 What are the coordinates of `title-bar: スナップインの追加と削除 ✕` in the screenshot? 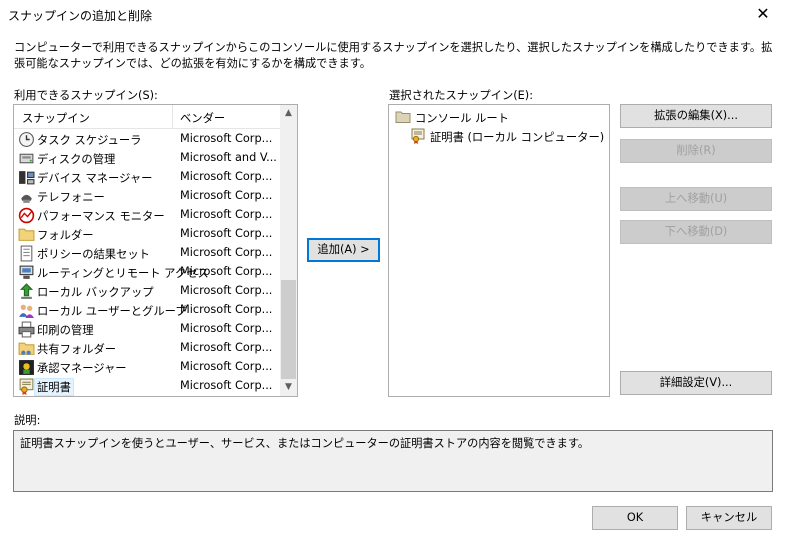 It's located at (392, 15).